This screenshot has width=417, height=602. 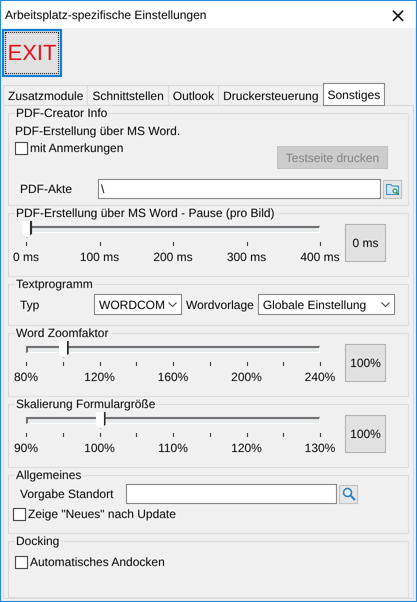 I want to click on group-title: Docking, so click(x=37, y=541).